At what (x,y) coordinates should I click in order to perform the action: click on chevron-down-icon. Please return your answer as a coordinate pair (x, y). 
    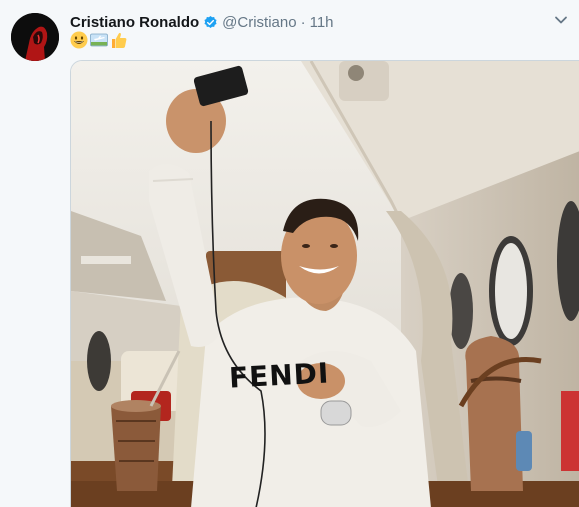
    Looking at the image, I should click on (561, 20).